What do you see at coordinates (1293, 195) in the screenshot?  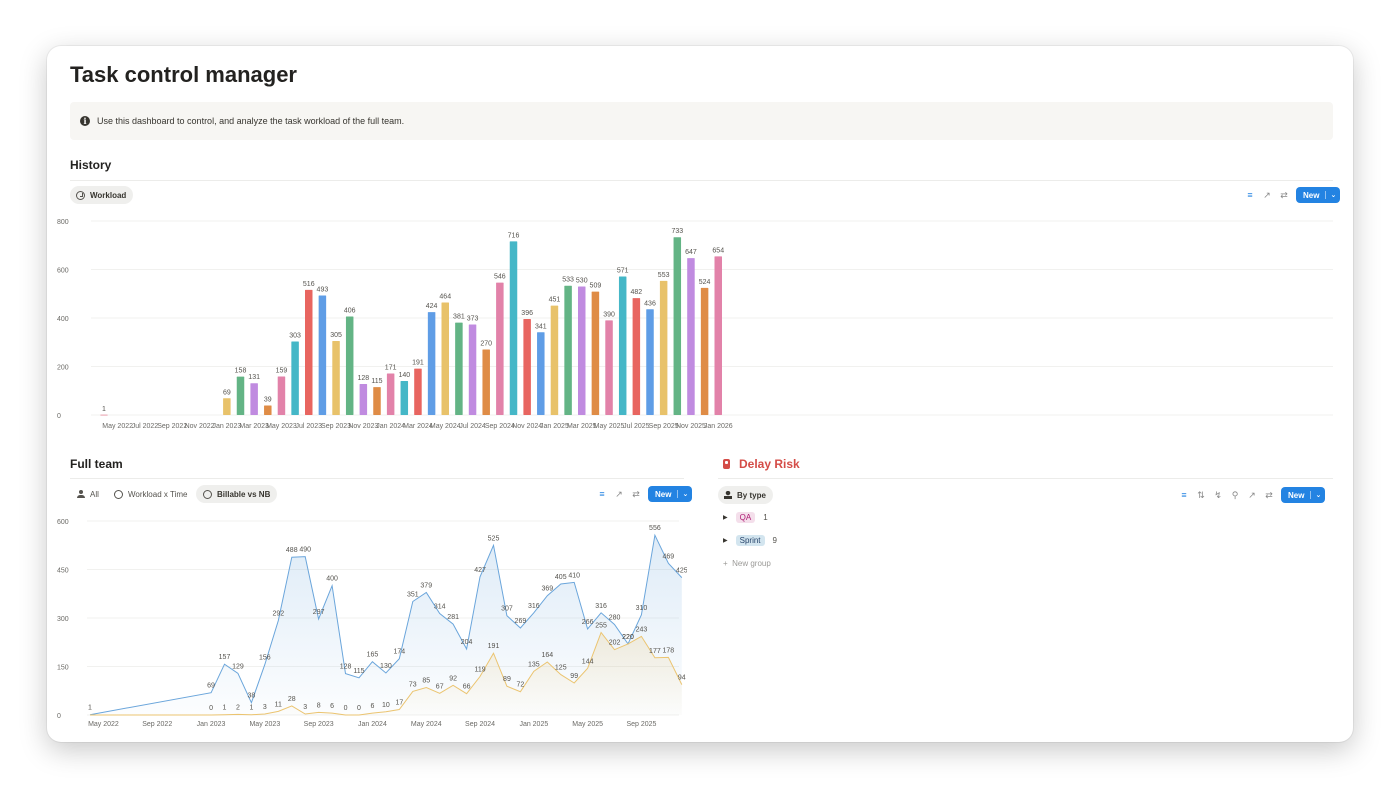 I see `history-toolbar: ≡ ↗ ⇄ New ⌄` at bounding box center [1293, 195].